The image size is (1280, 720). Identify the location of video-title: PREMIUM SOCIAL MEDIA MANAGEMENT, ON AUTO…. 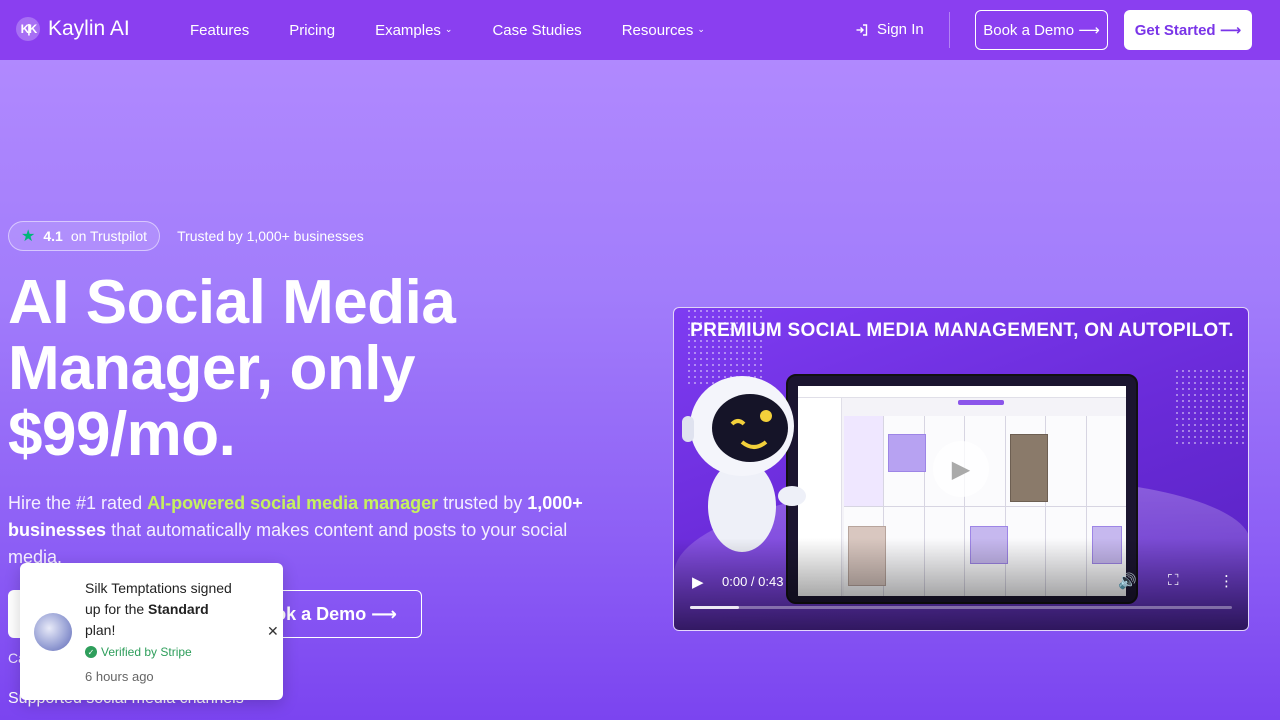
(962, 330).